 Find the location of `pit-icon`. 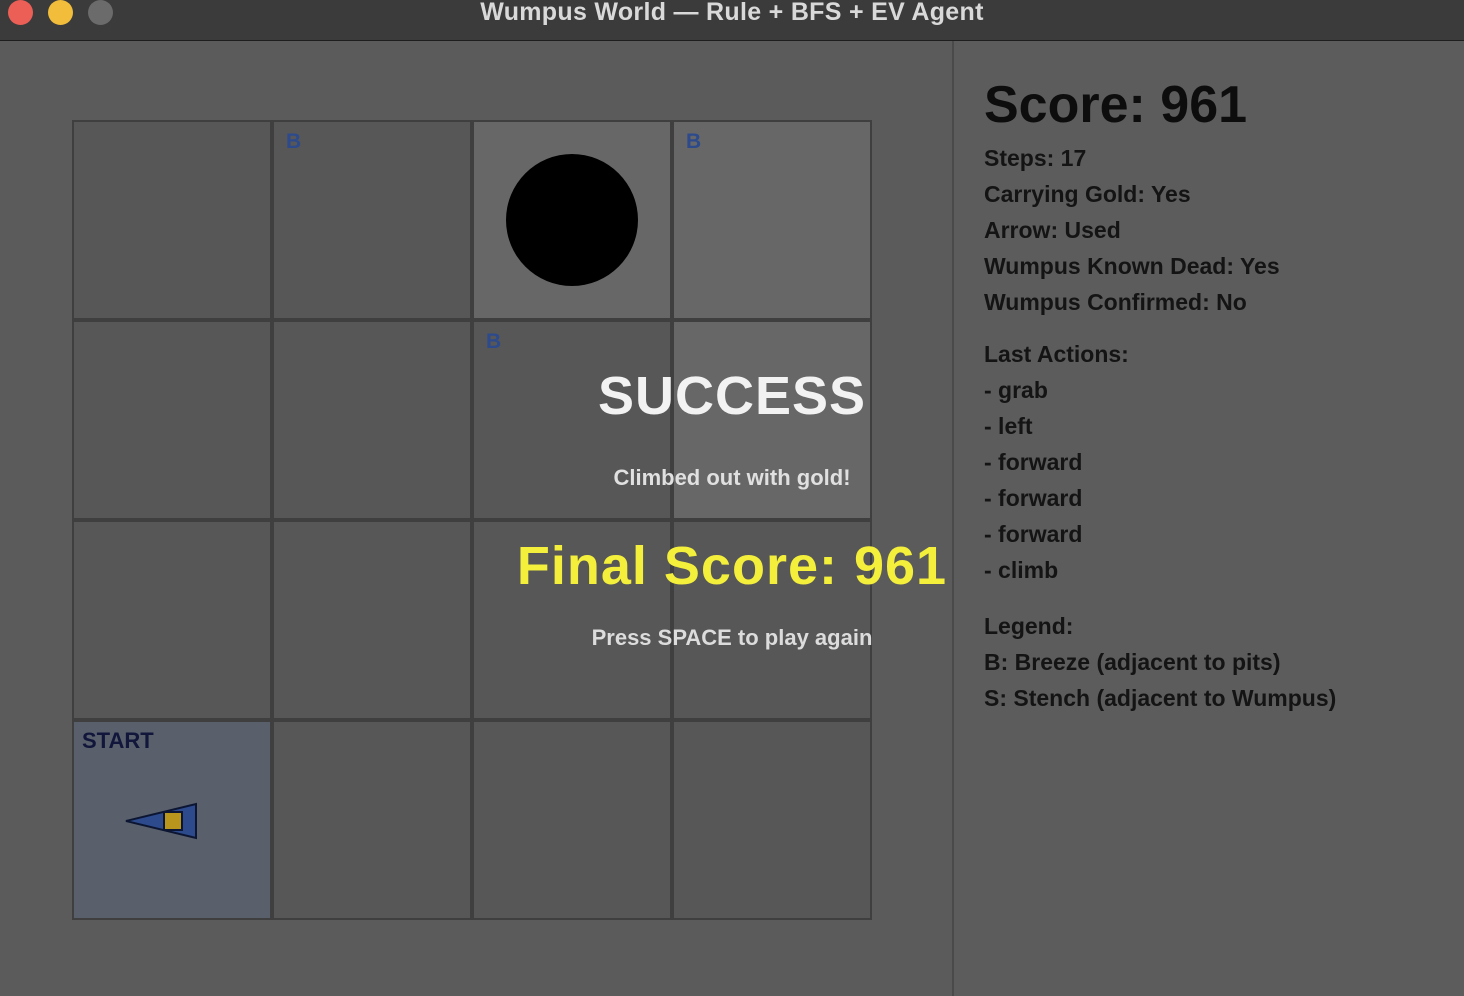

pit-icon is located at coordinates (572, 220).